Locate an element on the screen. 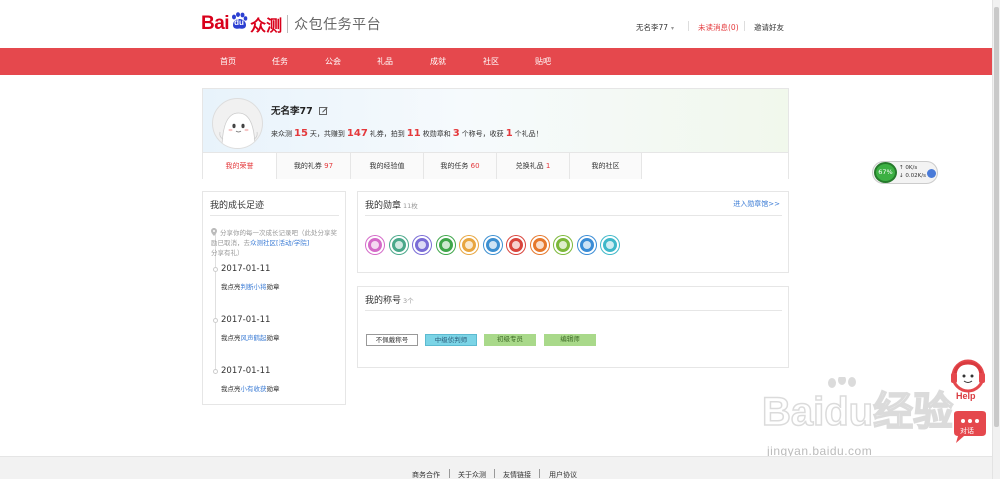  watermark-brand: Baidu经验 is located at coordinates (857, 412).